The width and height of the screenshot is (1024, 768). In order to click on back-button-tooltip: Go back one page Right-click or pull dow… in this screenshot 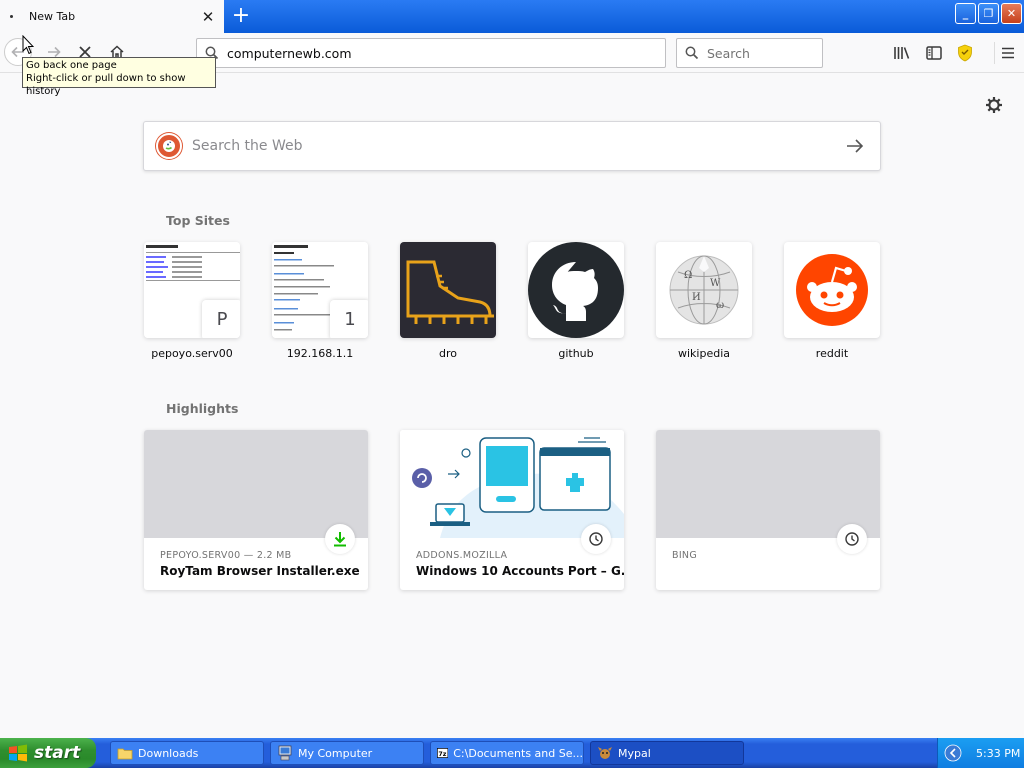, I will do `click(119, 77)`.